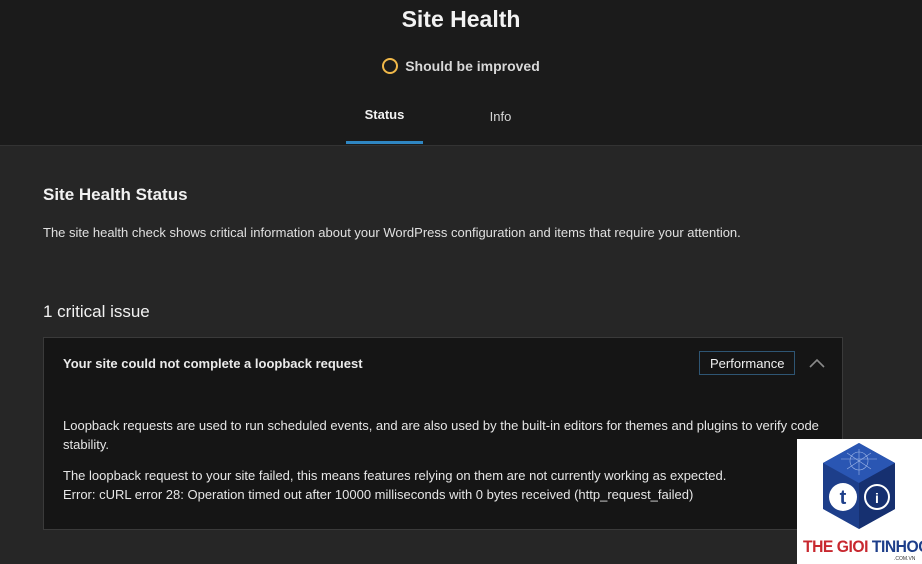  Describe the element at coordinates (843, 498) in the screenshot. I see `svg-text: t` at that location.